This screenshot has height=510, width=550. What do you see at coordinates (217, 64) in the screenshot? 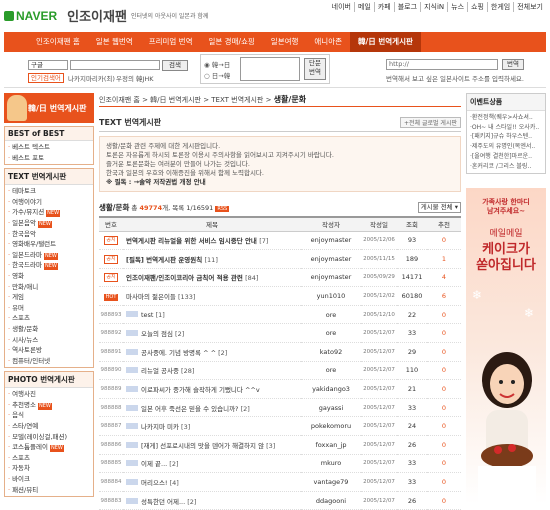
I see `radio-ko-ja: ◉ 韓→日` at bounding box center [217, 64].